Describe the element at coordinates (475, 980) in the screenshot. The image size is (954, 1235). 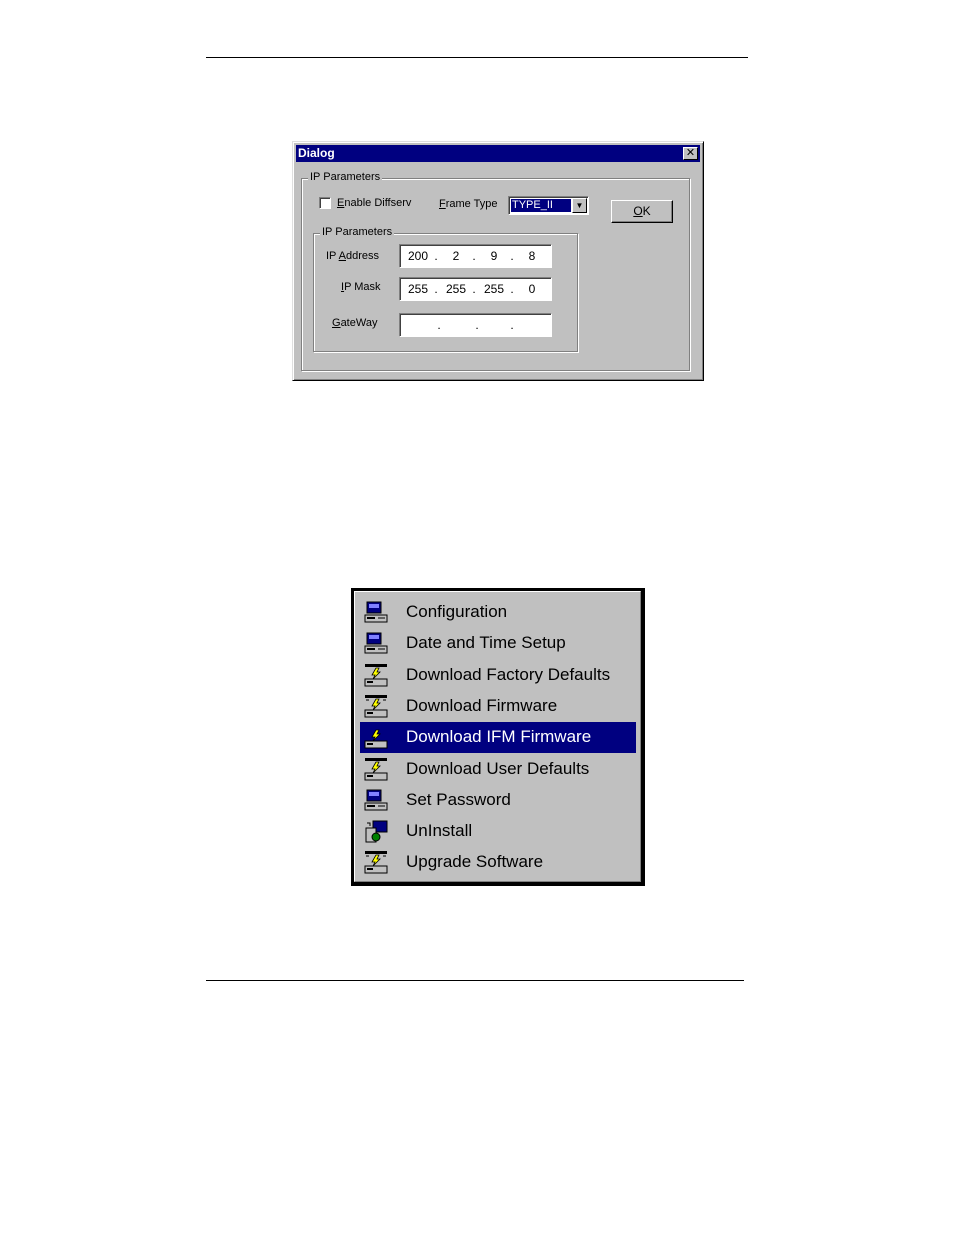
I see `bottom-rule` at that location.